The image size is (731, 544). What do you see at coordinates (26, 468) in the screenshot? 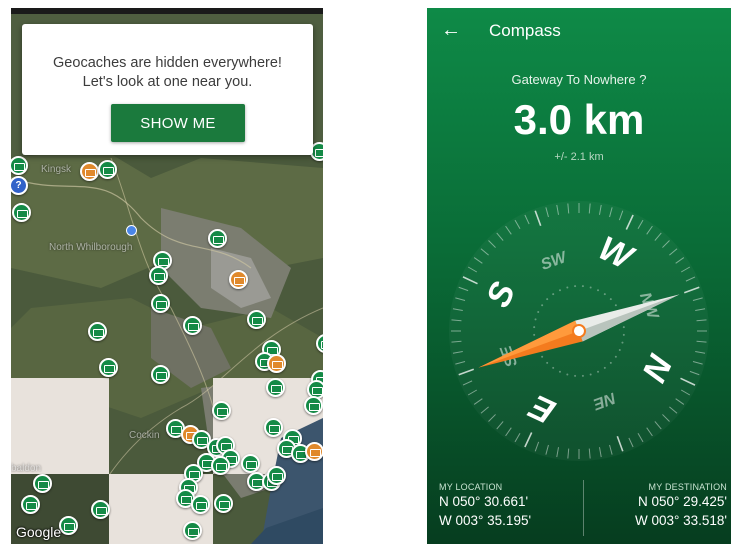
I see `map-place-label: baldon` at bounding box center [26, 468].